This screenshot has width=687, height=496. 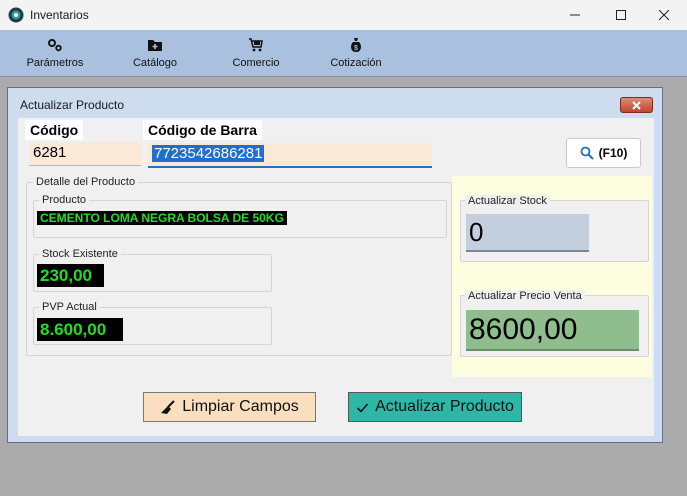 I want to click on pvp-actual-legend: PVP Actual, so click(x=69, y=307).